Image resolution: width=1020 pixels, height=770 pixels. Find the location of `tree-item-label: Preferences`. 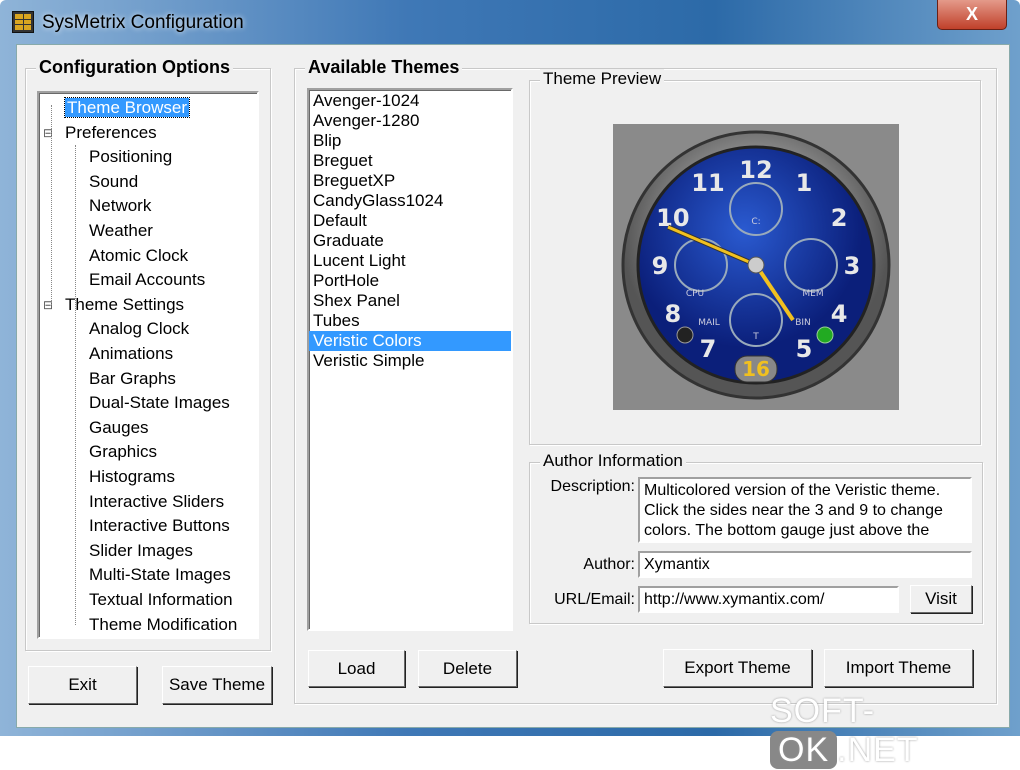

tree-item-label: Preferences is located at coordinates (111, 132).